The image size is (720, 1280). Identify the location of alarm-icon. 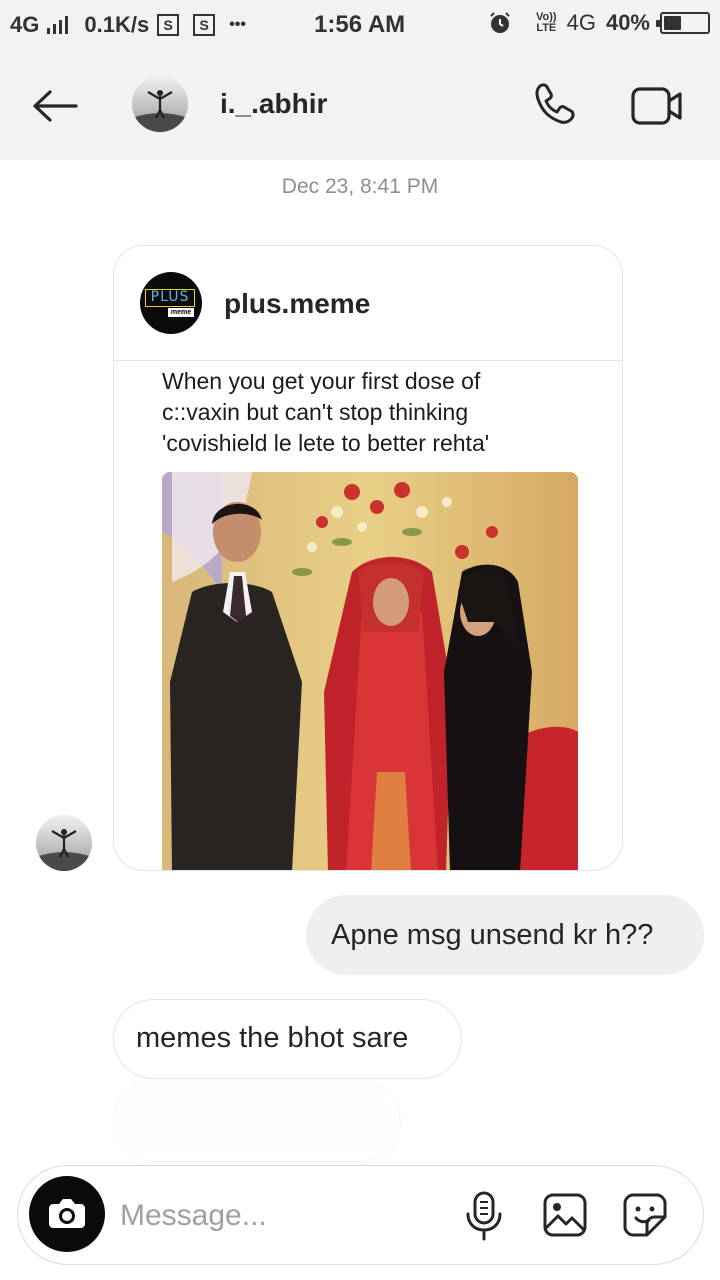
(500, 22).